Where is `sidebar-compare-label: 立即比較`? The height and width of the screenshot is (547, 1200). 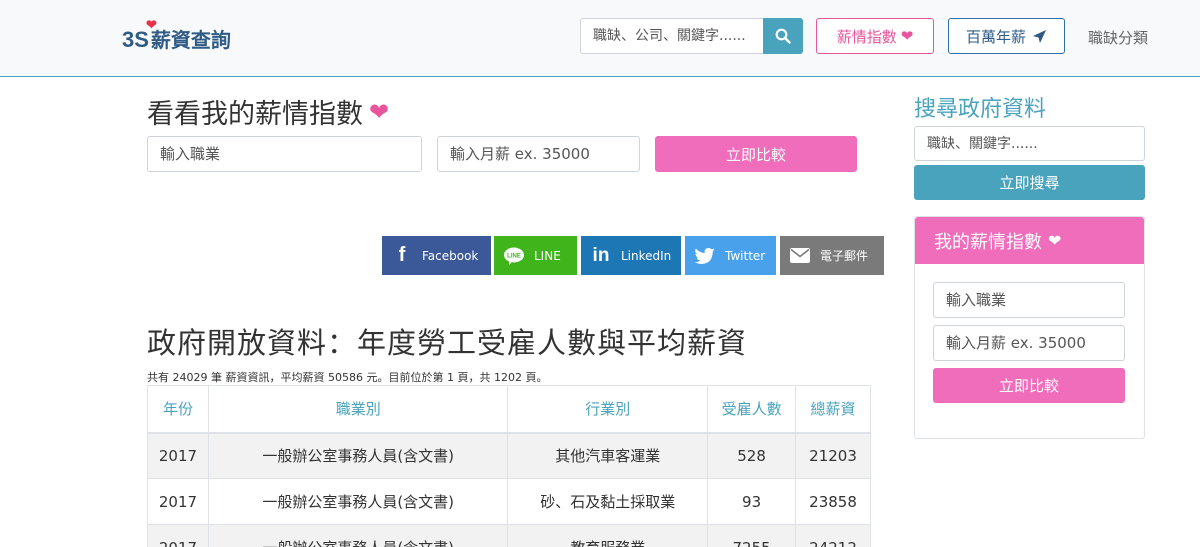
sidebar-compare-label: 立即比較 is located at coordinates (1028, 386).